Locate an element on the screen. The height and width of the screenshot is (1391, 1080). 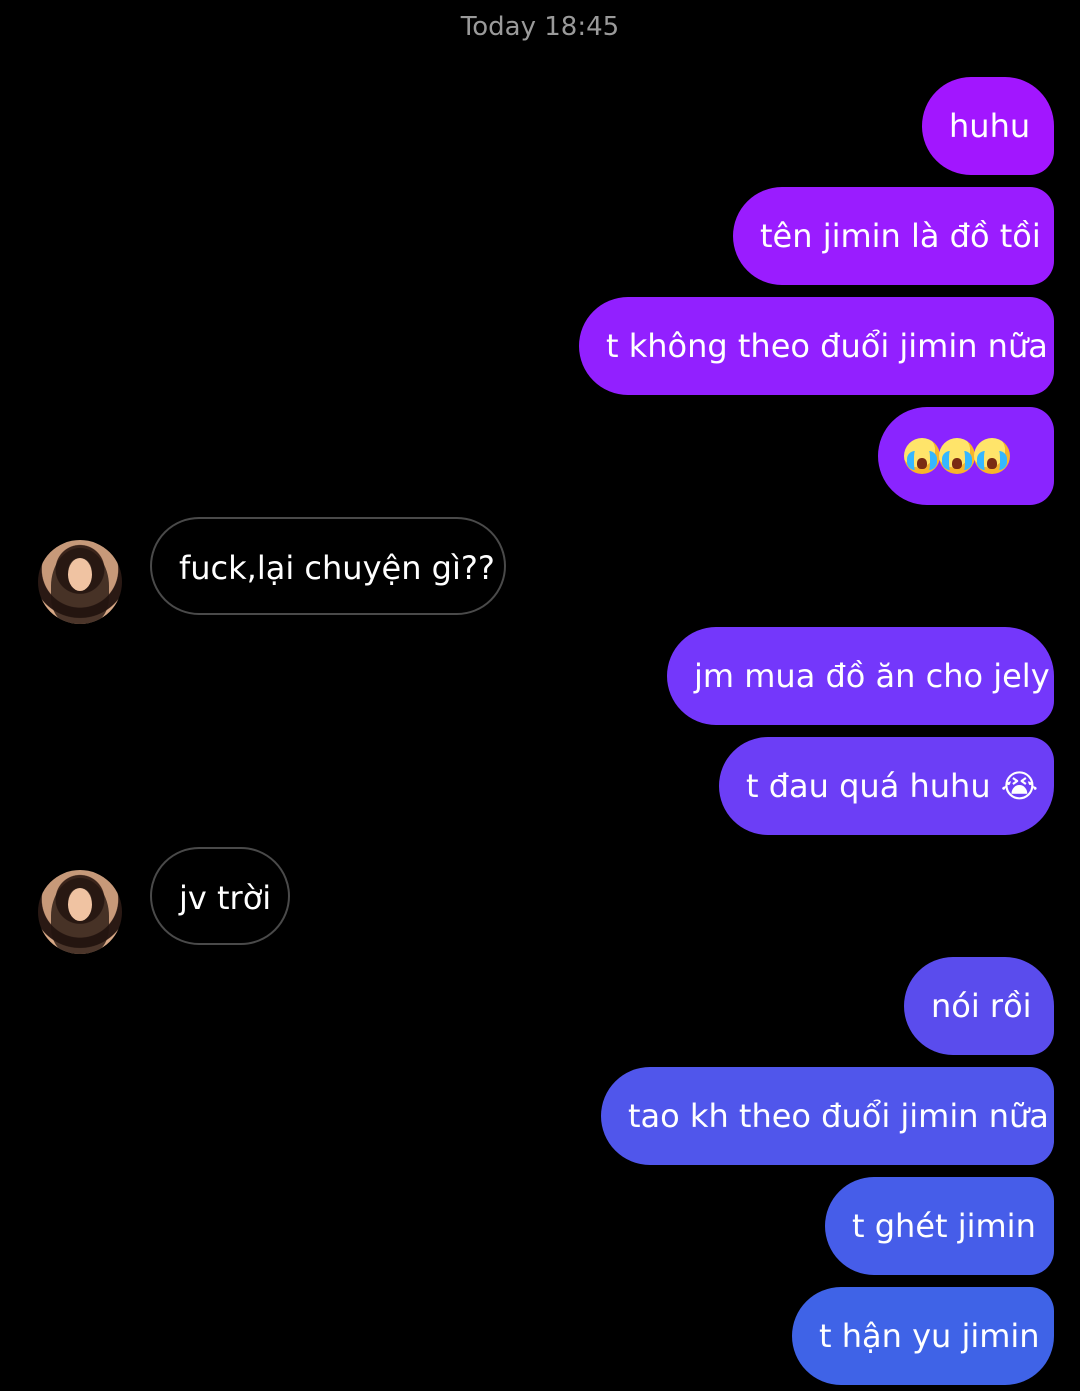
sent-message-2: tên jimin là đồ tồi is located at coordinates (893, 236).